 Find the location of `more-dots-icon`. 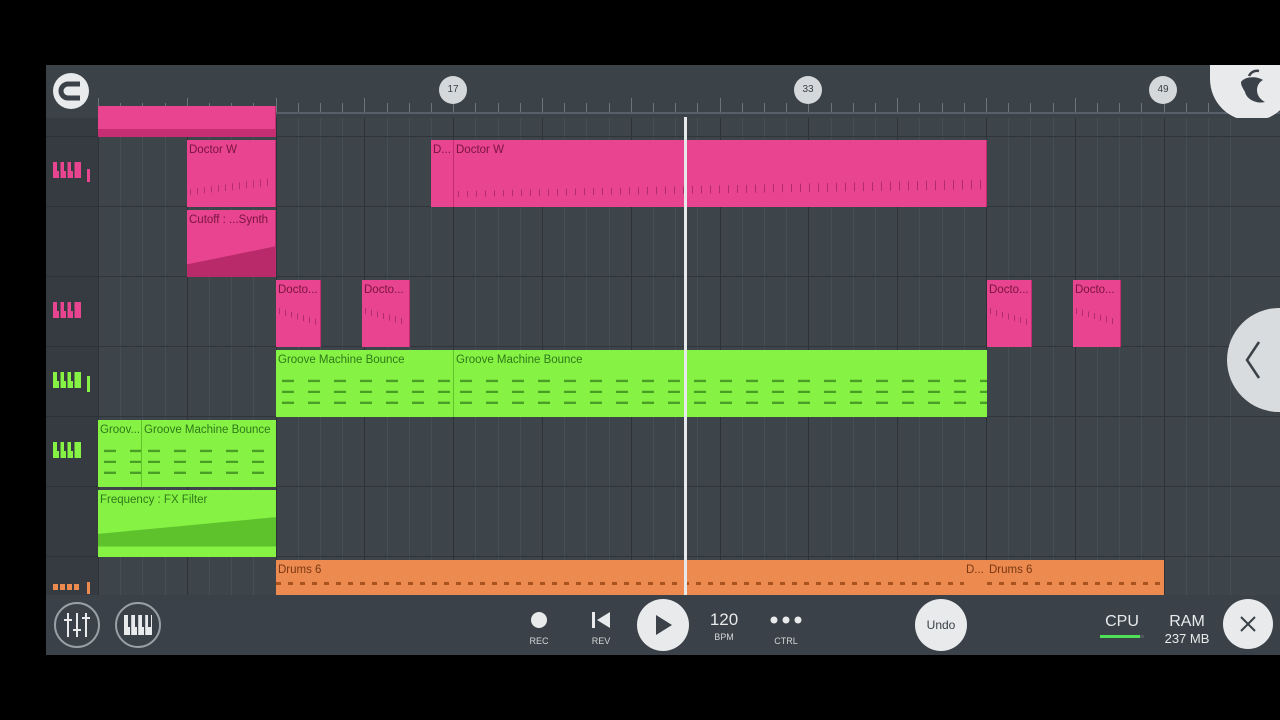

more-dots-icon is located at coordinates (786, 620).